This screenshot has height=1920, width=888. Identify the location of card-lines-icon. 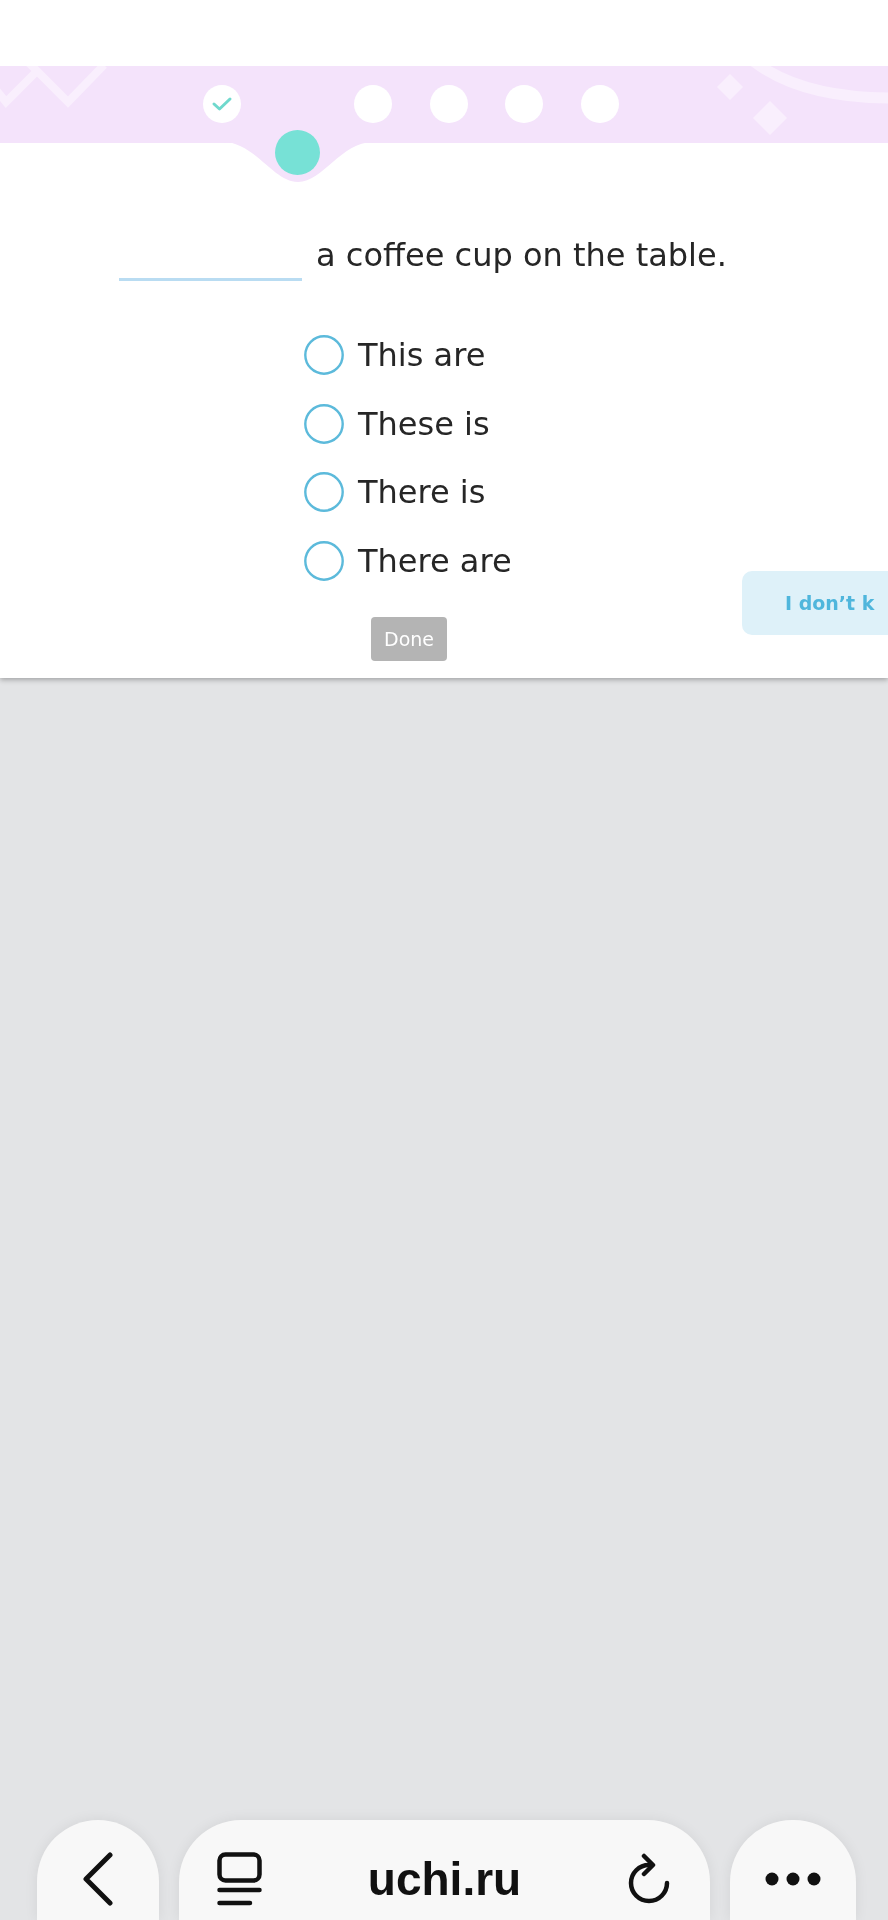
(239, 1879).